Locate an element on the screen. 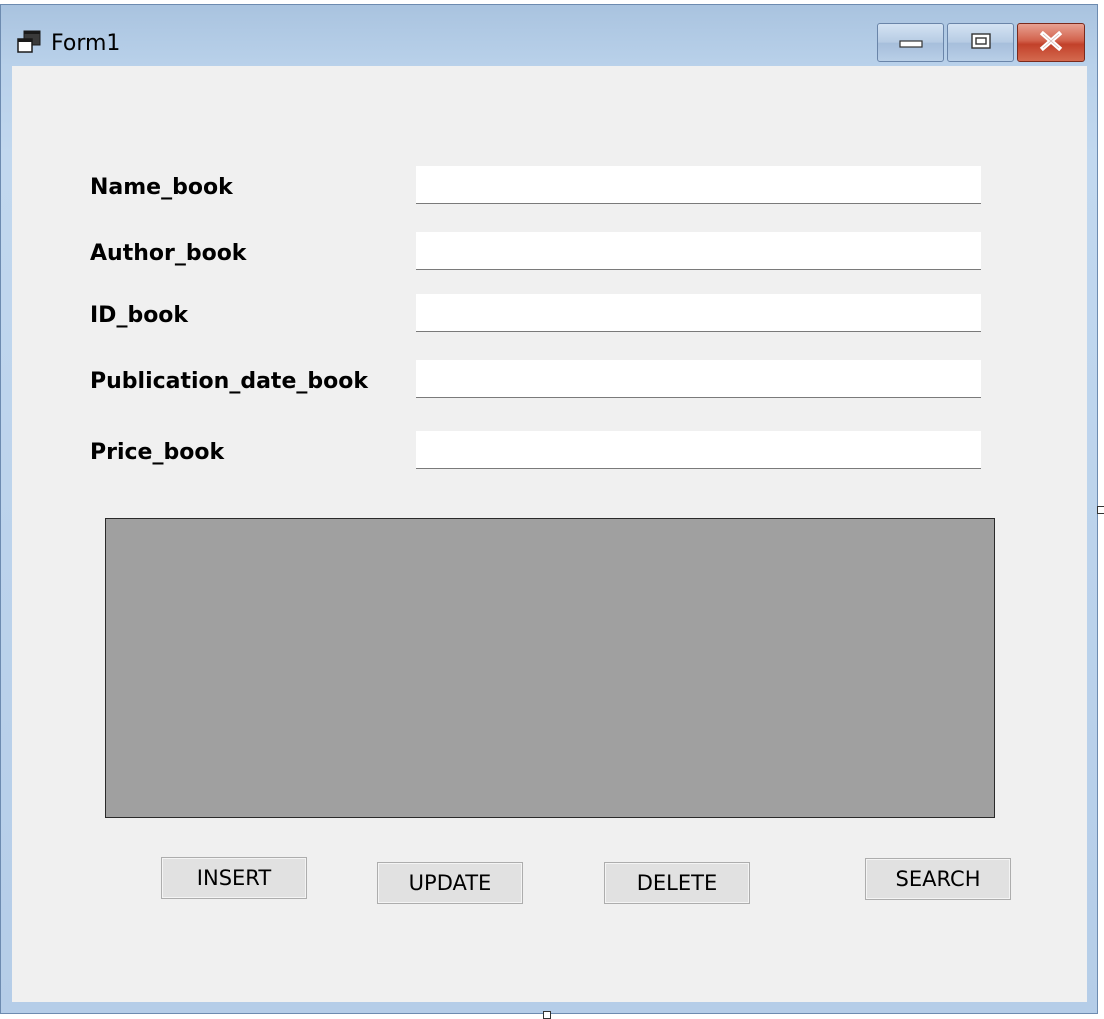 The width and height of the screenshot is (1104, 1019). publication-date-book-input is located at coordinates (698, 379).